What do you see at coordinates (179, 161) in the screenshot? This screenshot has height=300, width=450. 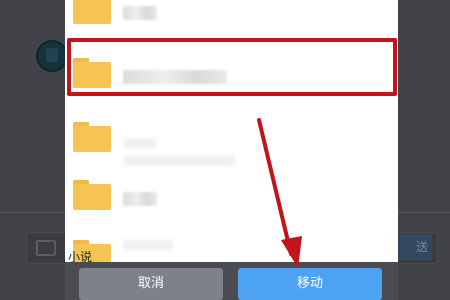 I see `folder-meta-redacted` at bounding box center [179, 161].